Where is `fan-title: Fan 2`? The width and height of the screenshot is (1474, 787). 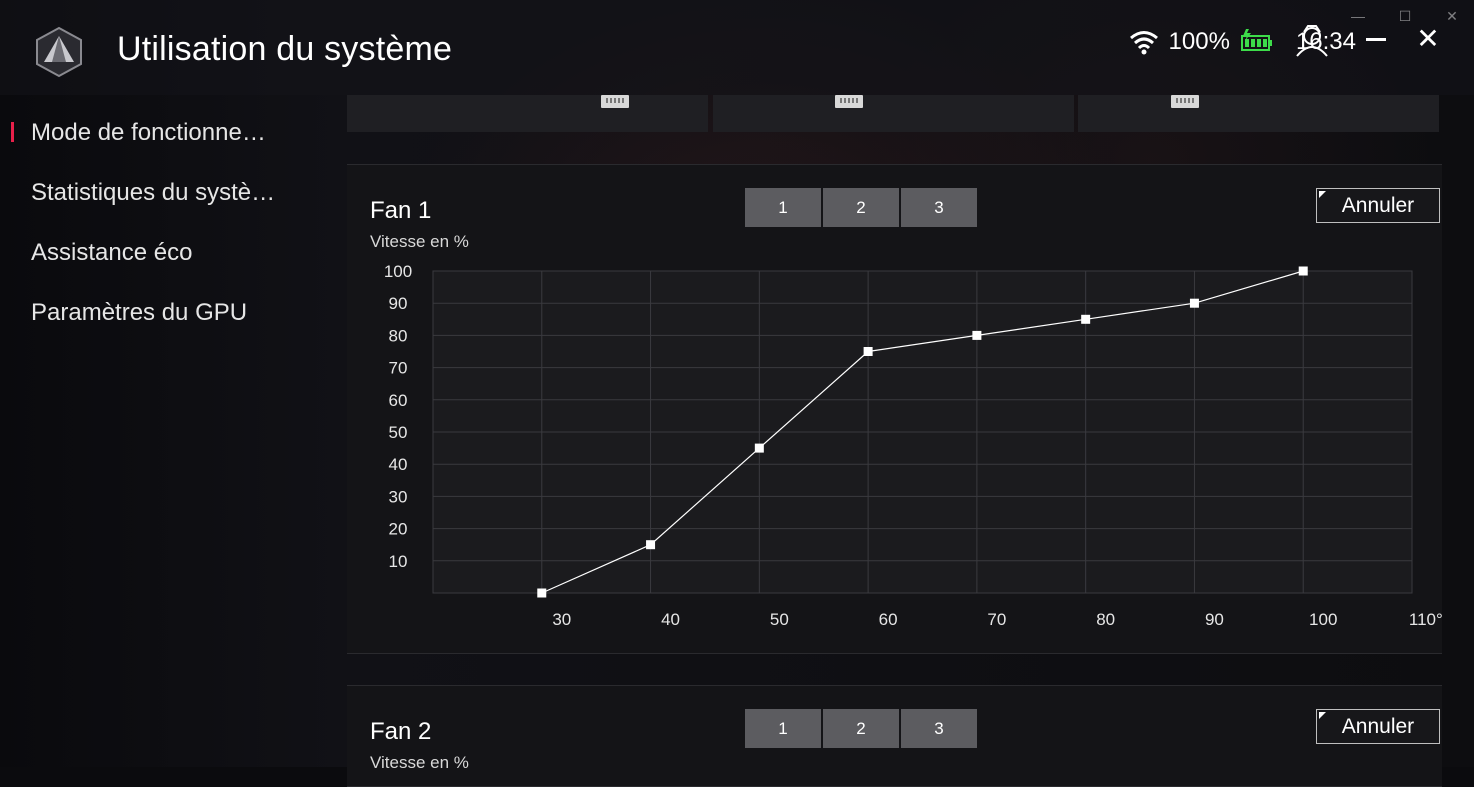 fan-title: Fan 2 is located at coordinates (401, 731).